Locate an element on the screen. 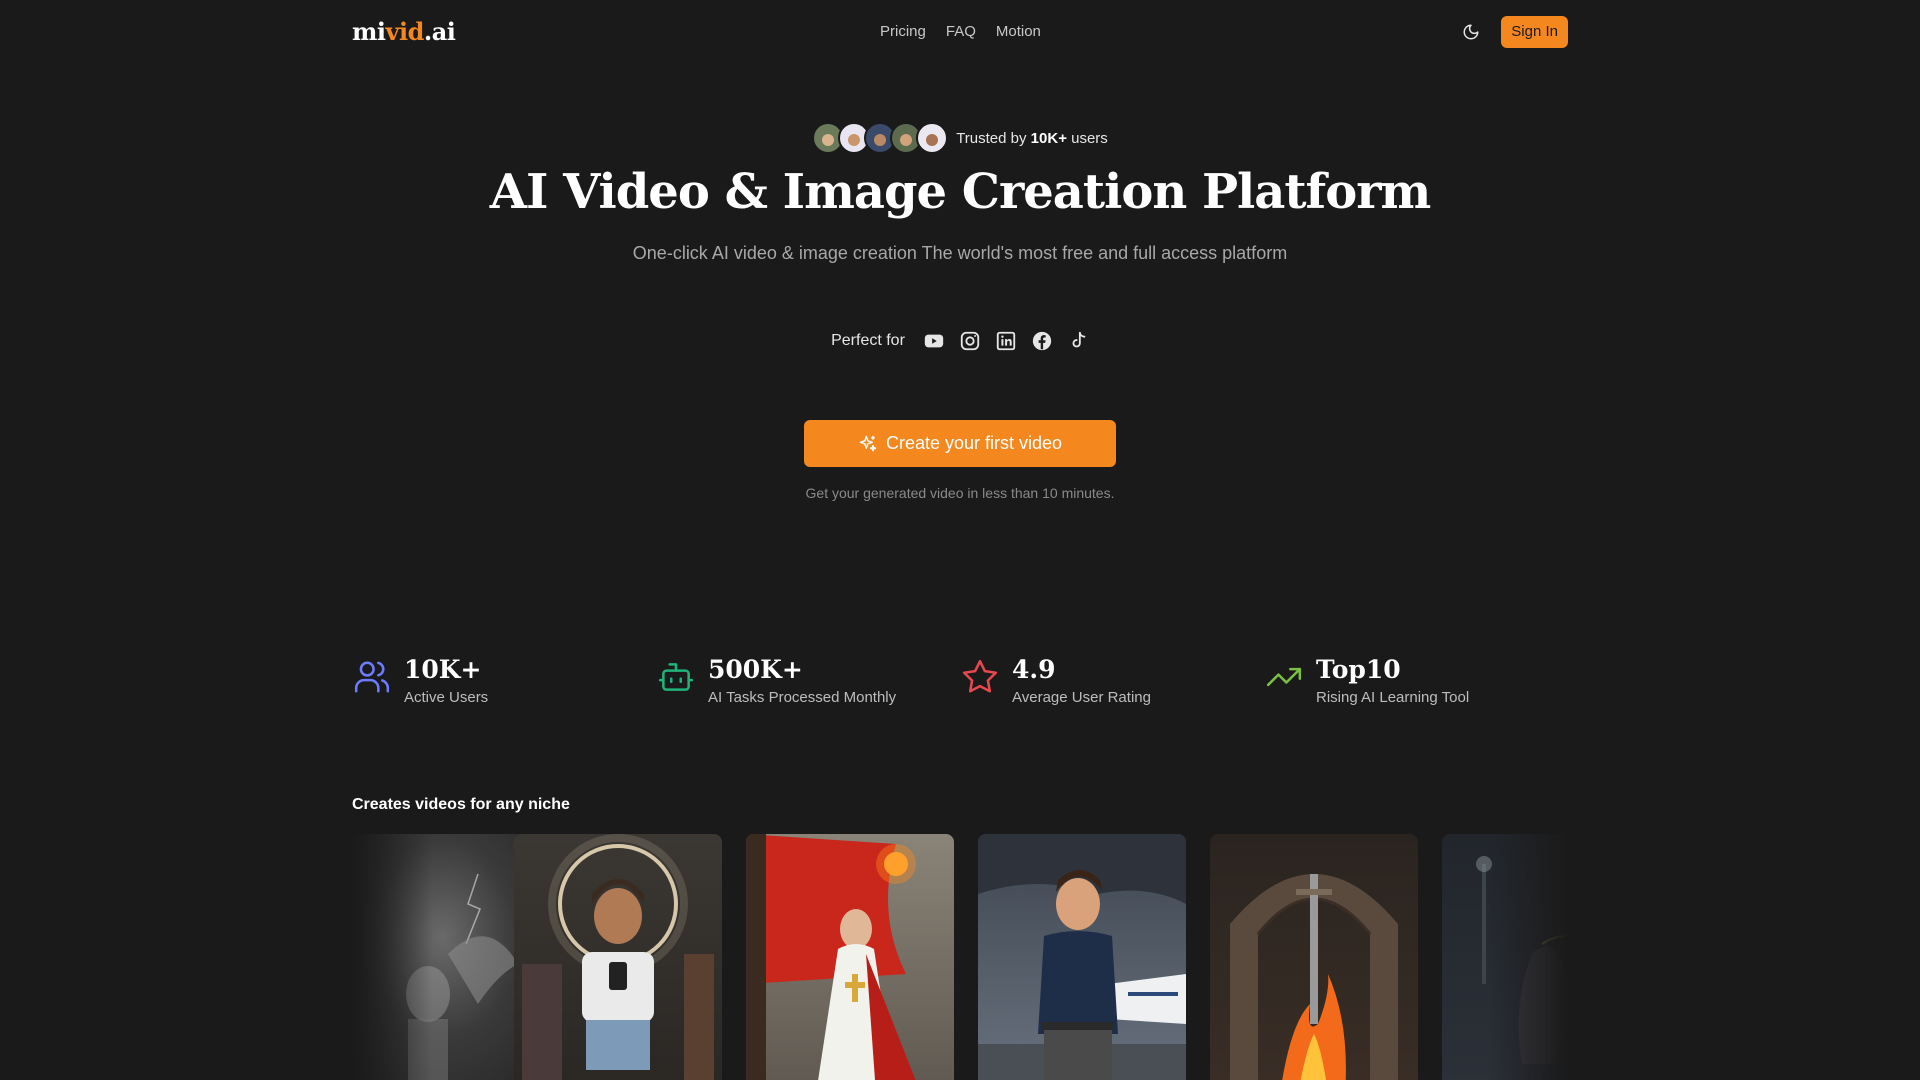 This screenshot has height=1080, width=1920. logo: mivid.ai is located at coordinates (404, 31).